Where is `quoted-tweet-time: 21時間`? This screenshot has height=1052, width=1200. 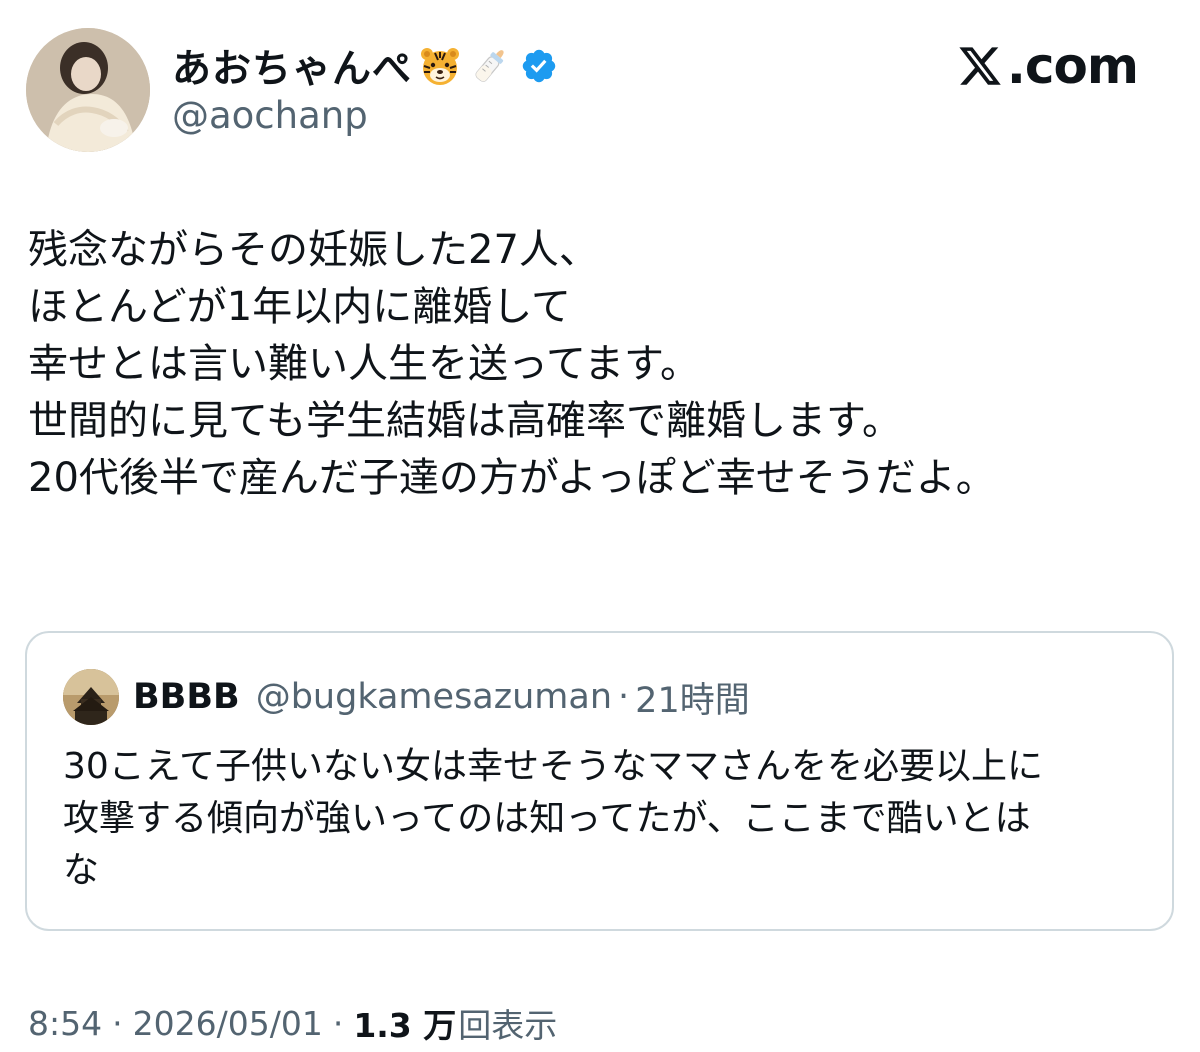
quoted-tweet-time: 21時間 is located at coordinates (692, 697).